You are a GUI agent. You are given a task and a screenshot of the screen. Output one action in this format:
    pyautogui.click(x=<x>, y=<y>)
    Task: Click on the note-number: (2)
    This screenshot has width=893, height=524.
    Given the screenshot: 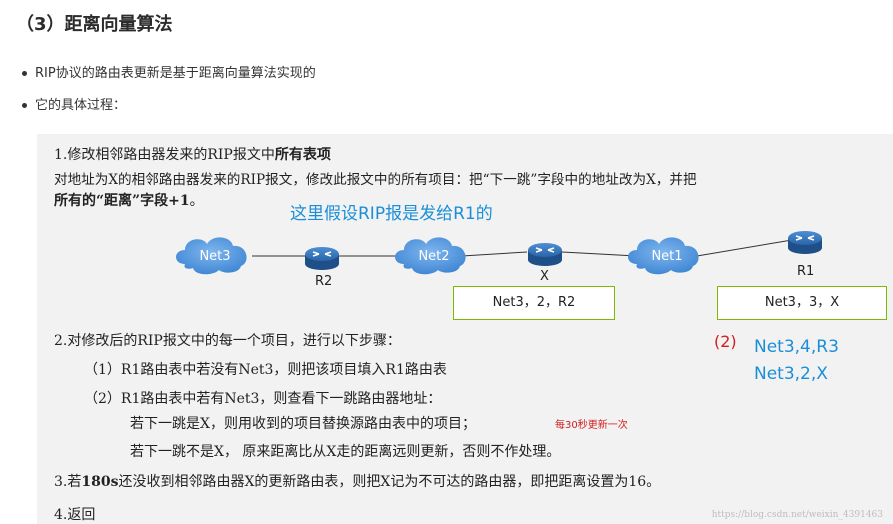 What is the action you would take?
    pyautogui.click(x=725, y=341)
    